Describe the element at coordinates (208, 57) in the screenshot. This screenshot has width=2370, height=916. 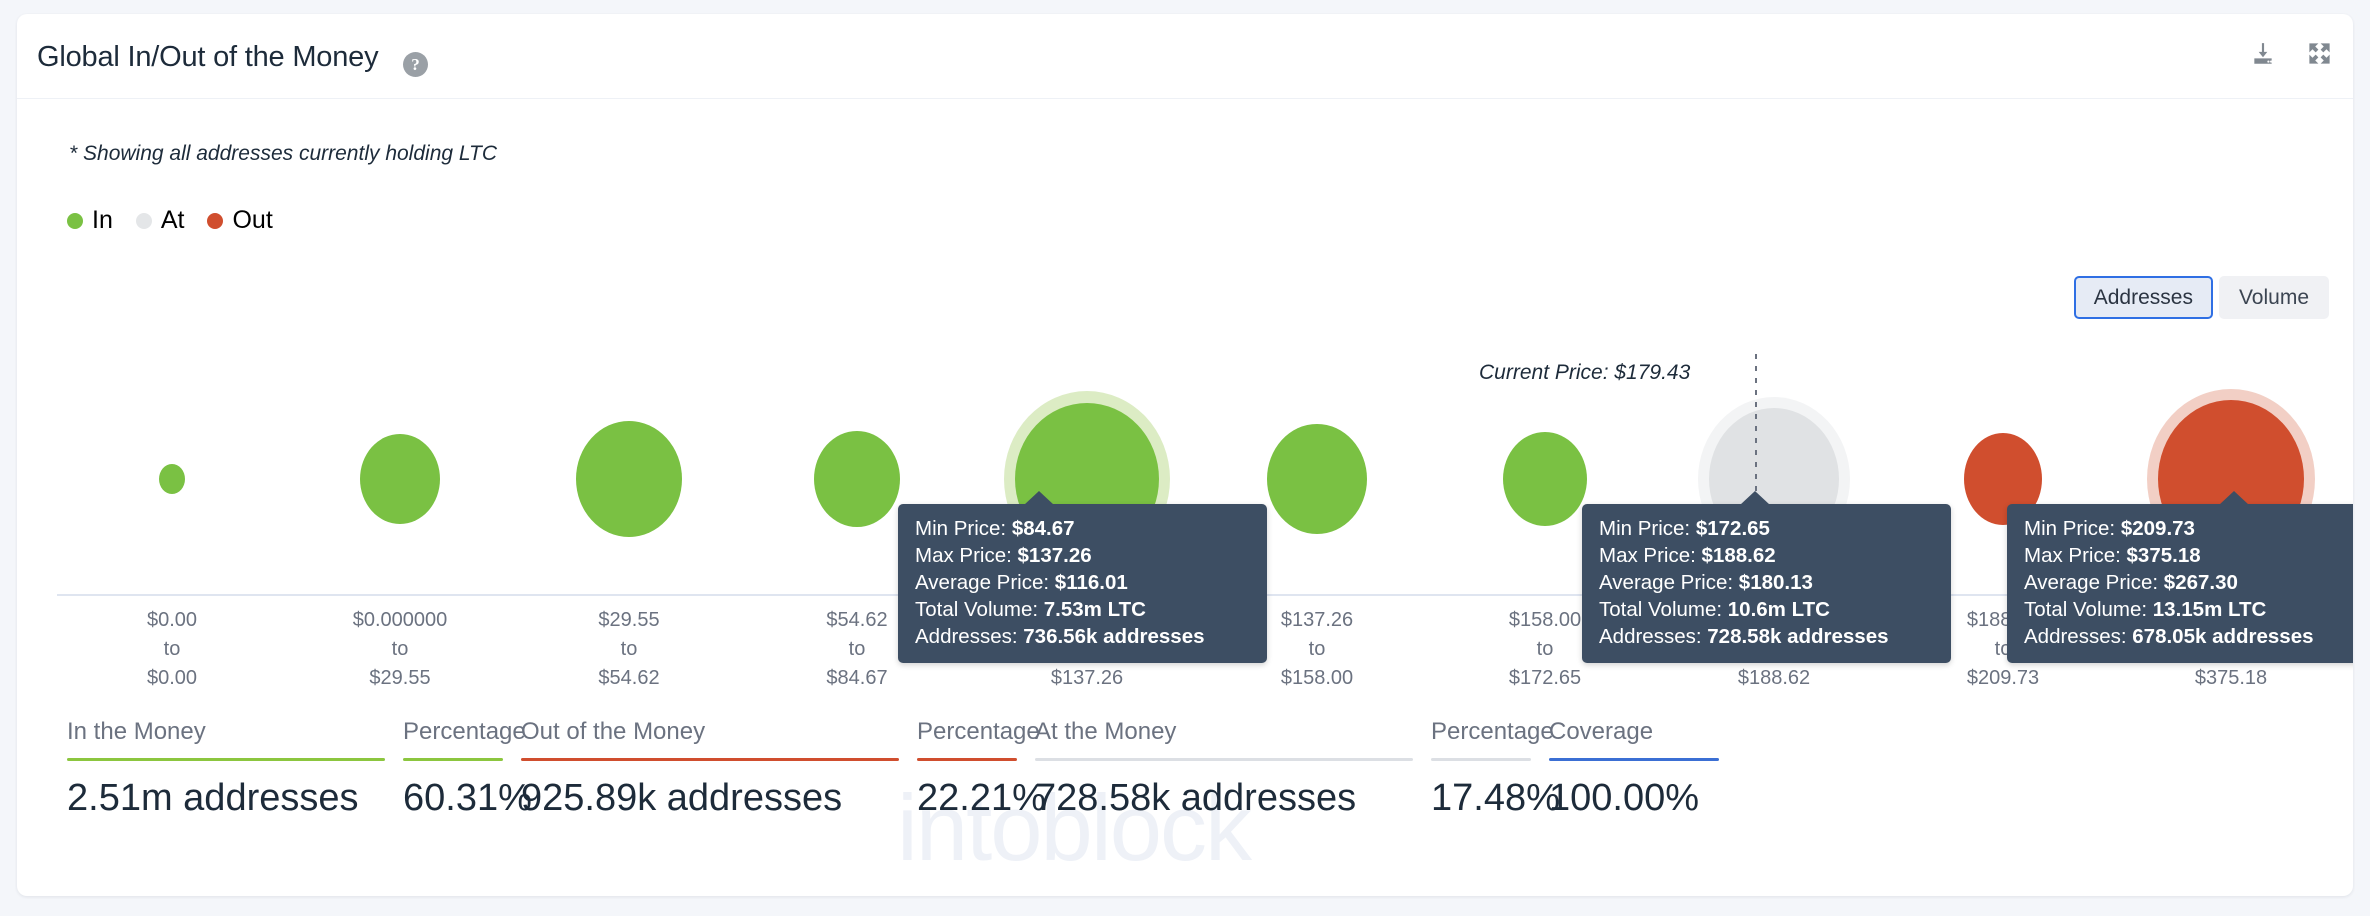
I see `page-title: Global In/Out of the Money` at that location.